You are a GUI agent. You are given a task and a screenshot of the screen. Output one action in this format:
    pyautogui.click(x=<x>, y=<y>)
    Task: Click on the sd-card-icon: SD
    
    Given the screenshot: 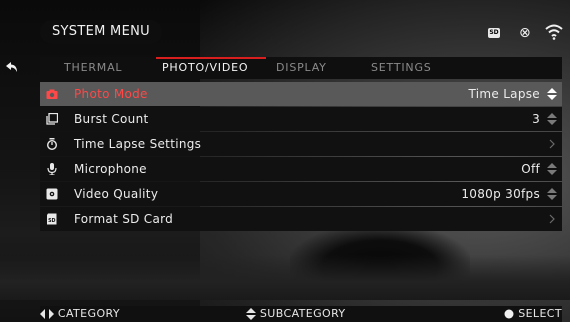 What is the action you would take?
    pyautogui.click(x=52, y=219)
    